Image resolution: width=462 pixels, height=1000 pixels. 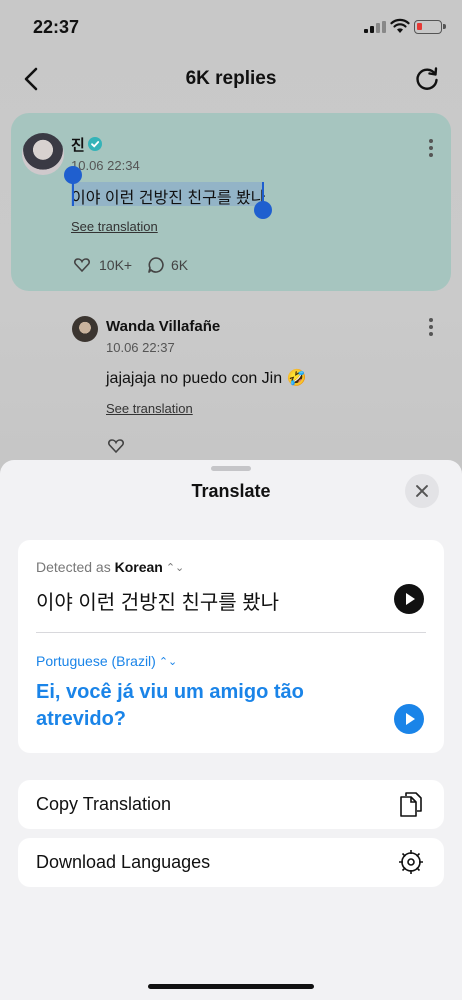 What do you see at coordinates (56, 27) in the screenshot?
I see `status-time: 22:37` at bounding box center [56, 27].